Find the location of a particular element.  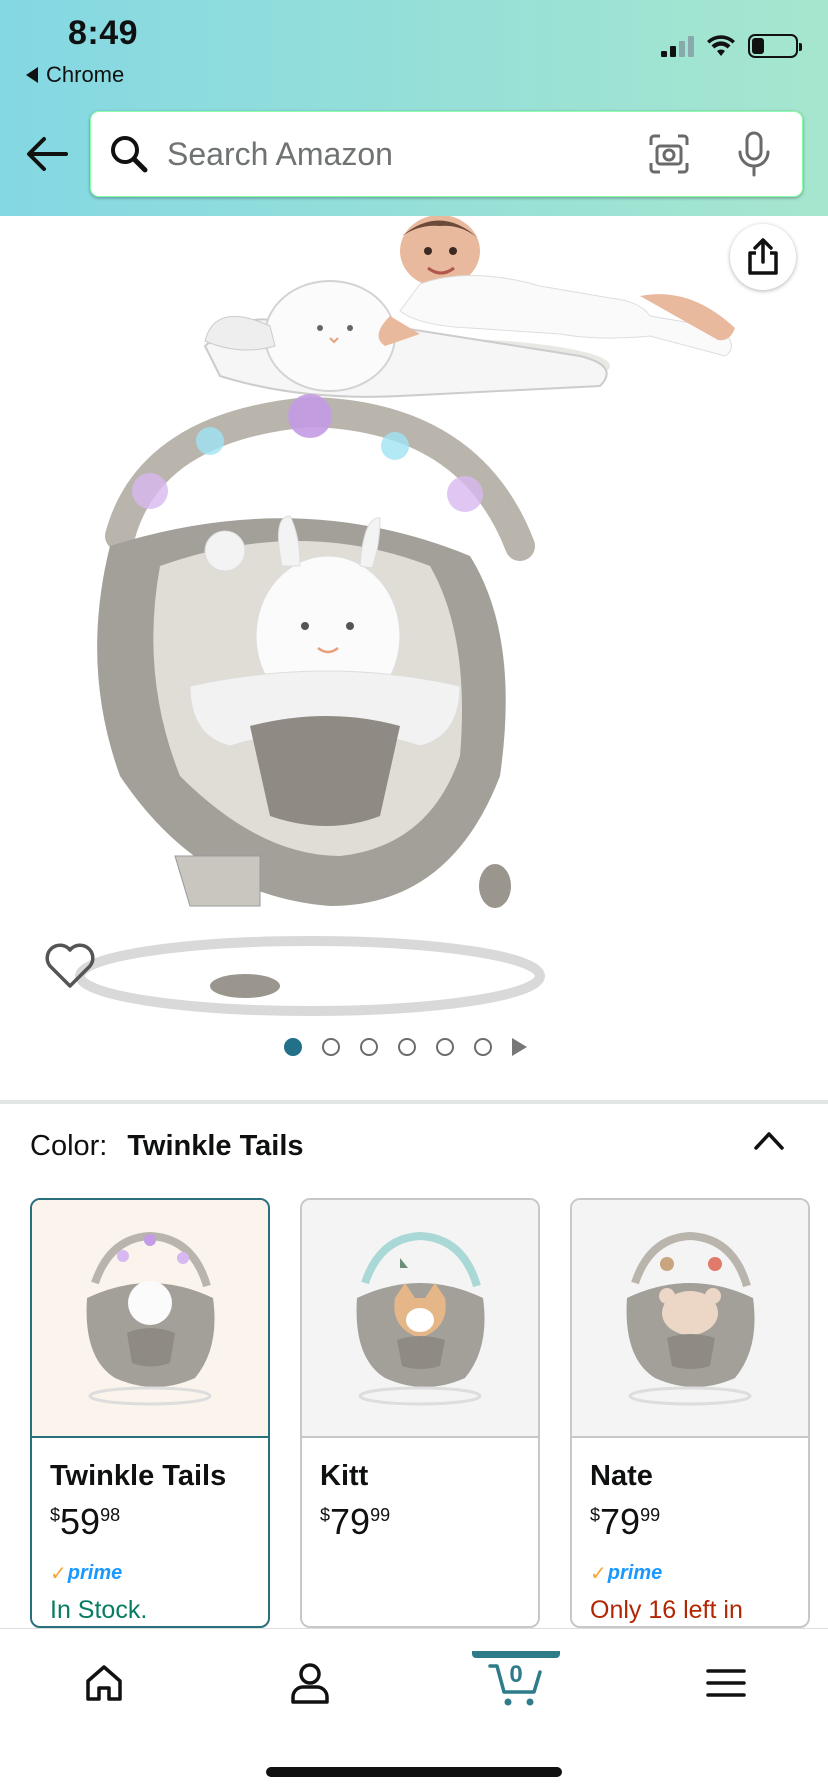

nav-account is located at coordinates (310, 1683).